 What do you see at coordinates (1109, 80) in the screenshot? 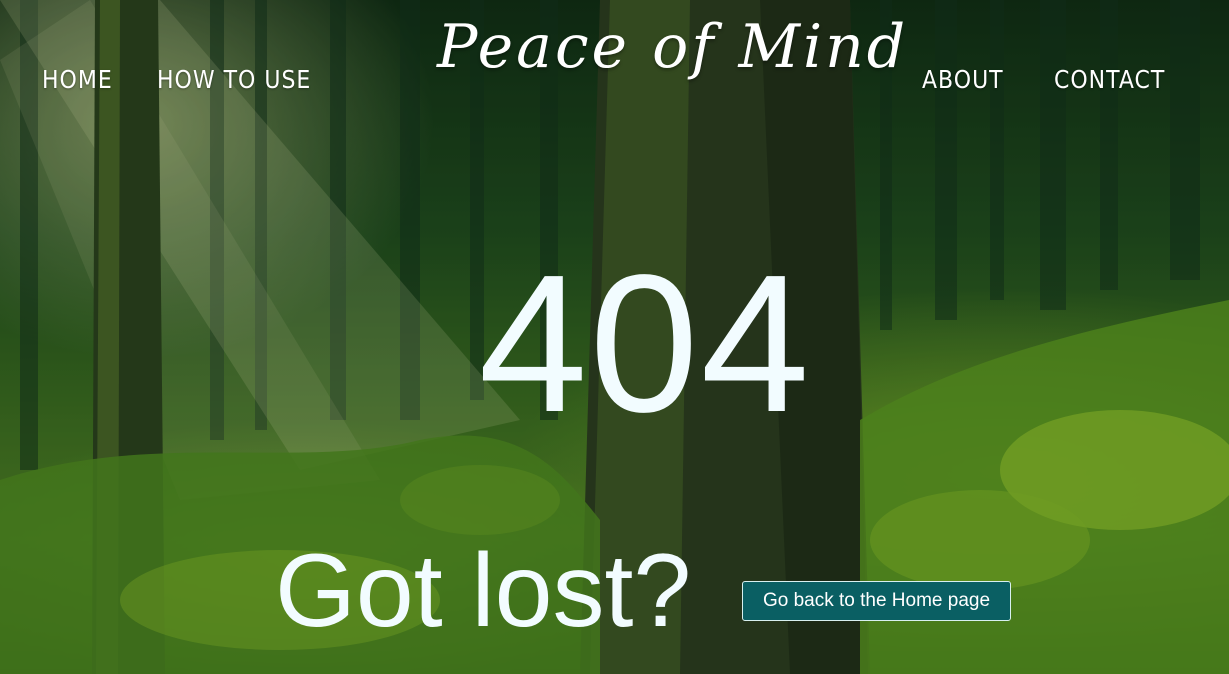
I see `nav-contact-link: CONTACT` at bounding box center [1109, 80].